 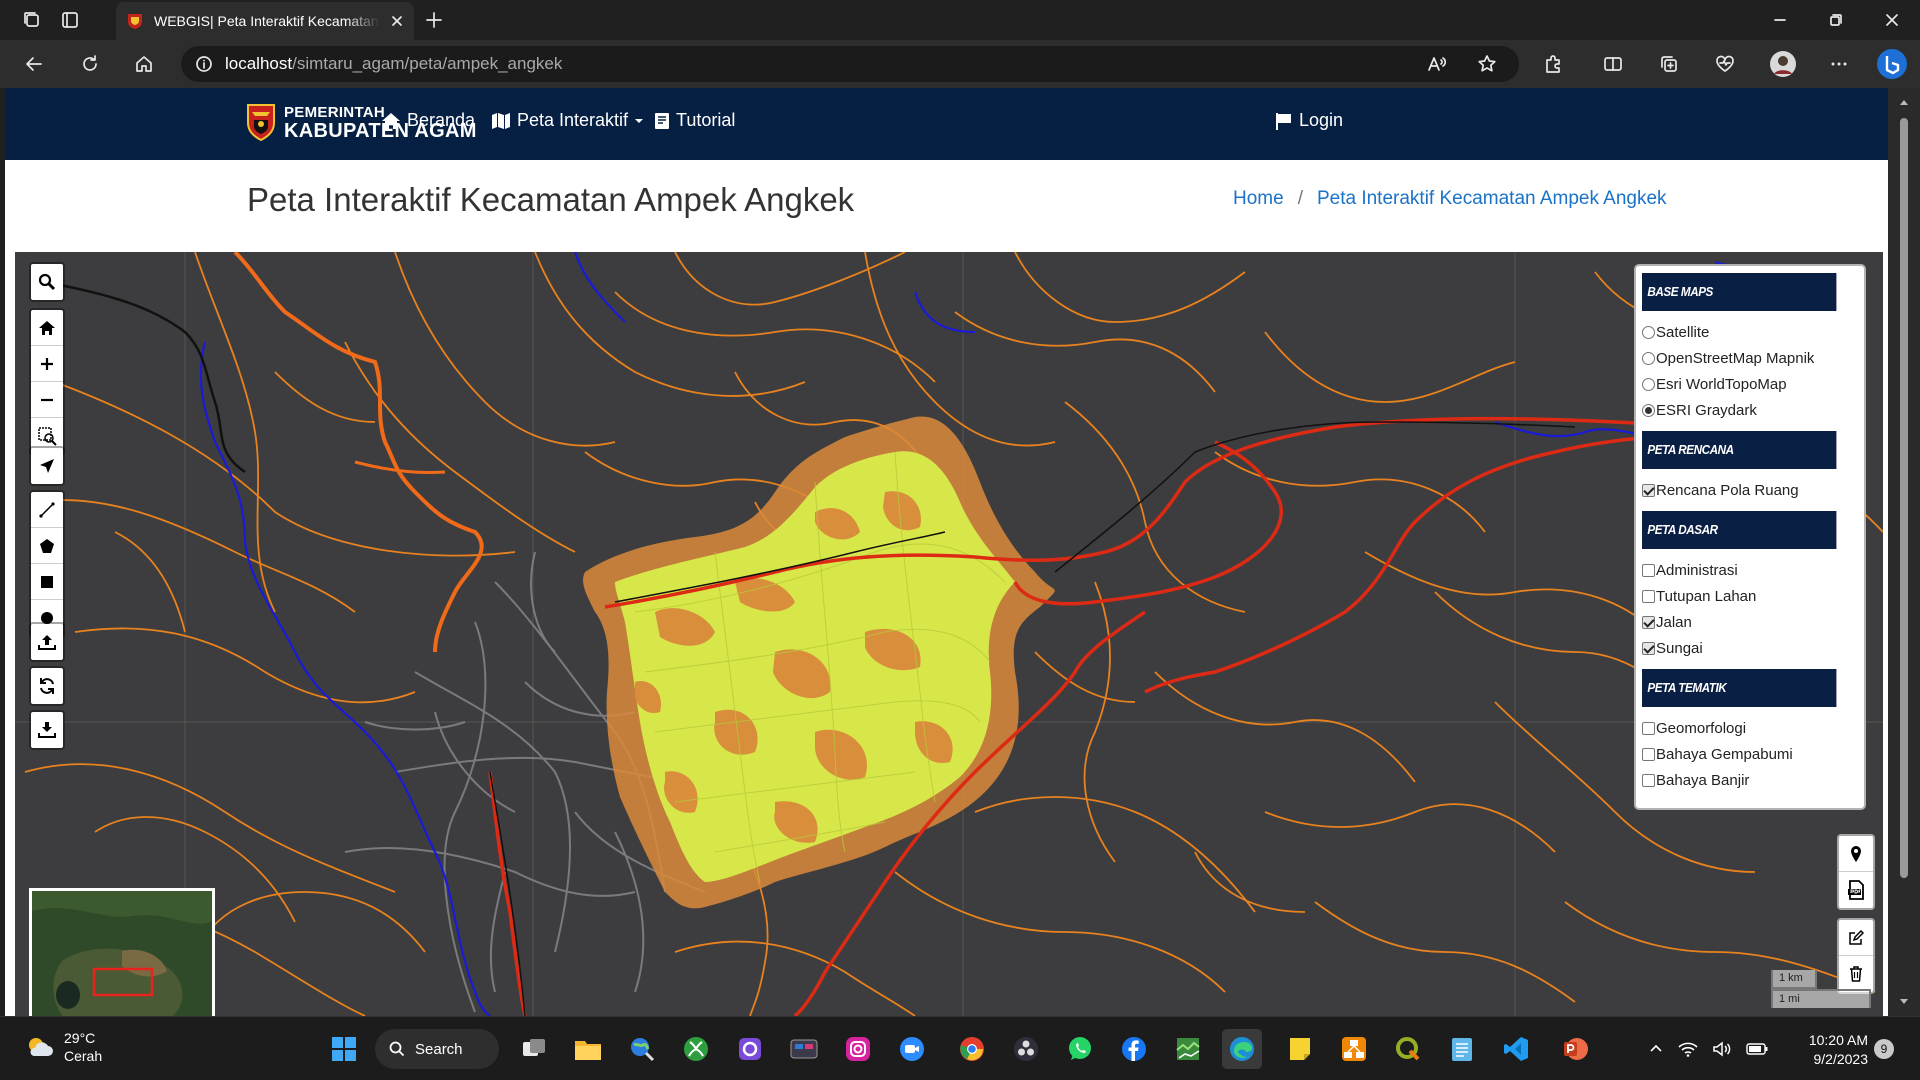 What do you see at coordinates (1750, 780) in the screenshot?
I see `layer-bahaya-banjir: Bahaya Banjir` at bounding box center [1750, 780].